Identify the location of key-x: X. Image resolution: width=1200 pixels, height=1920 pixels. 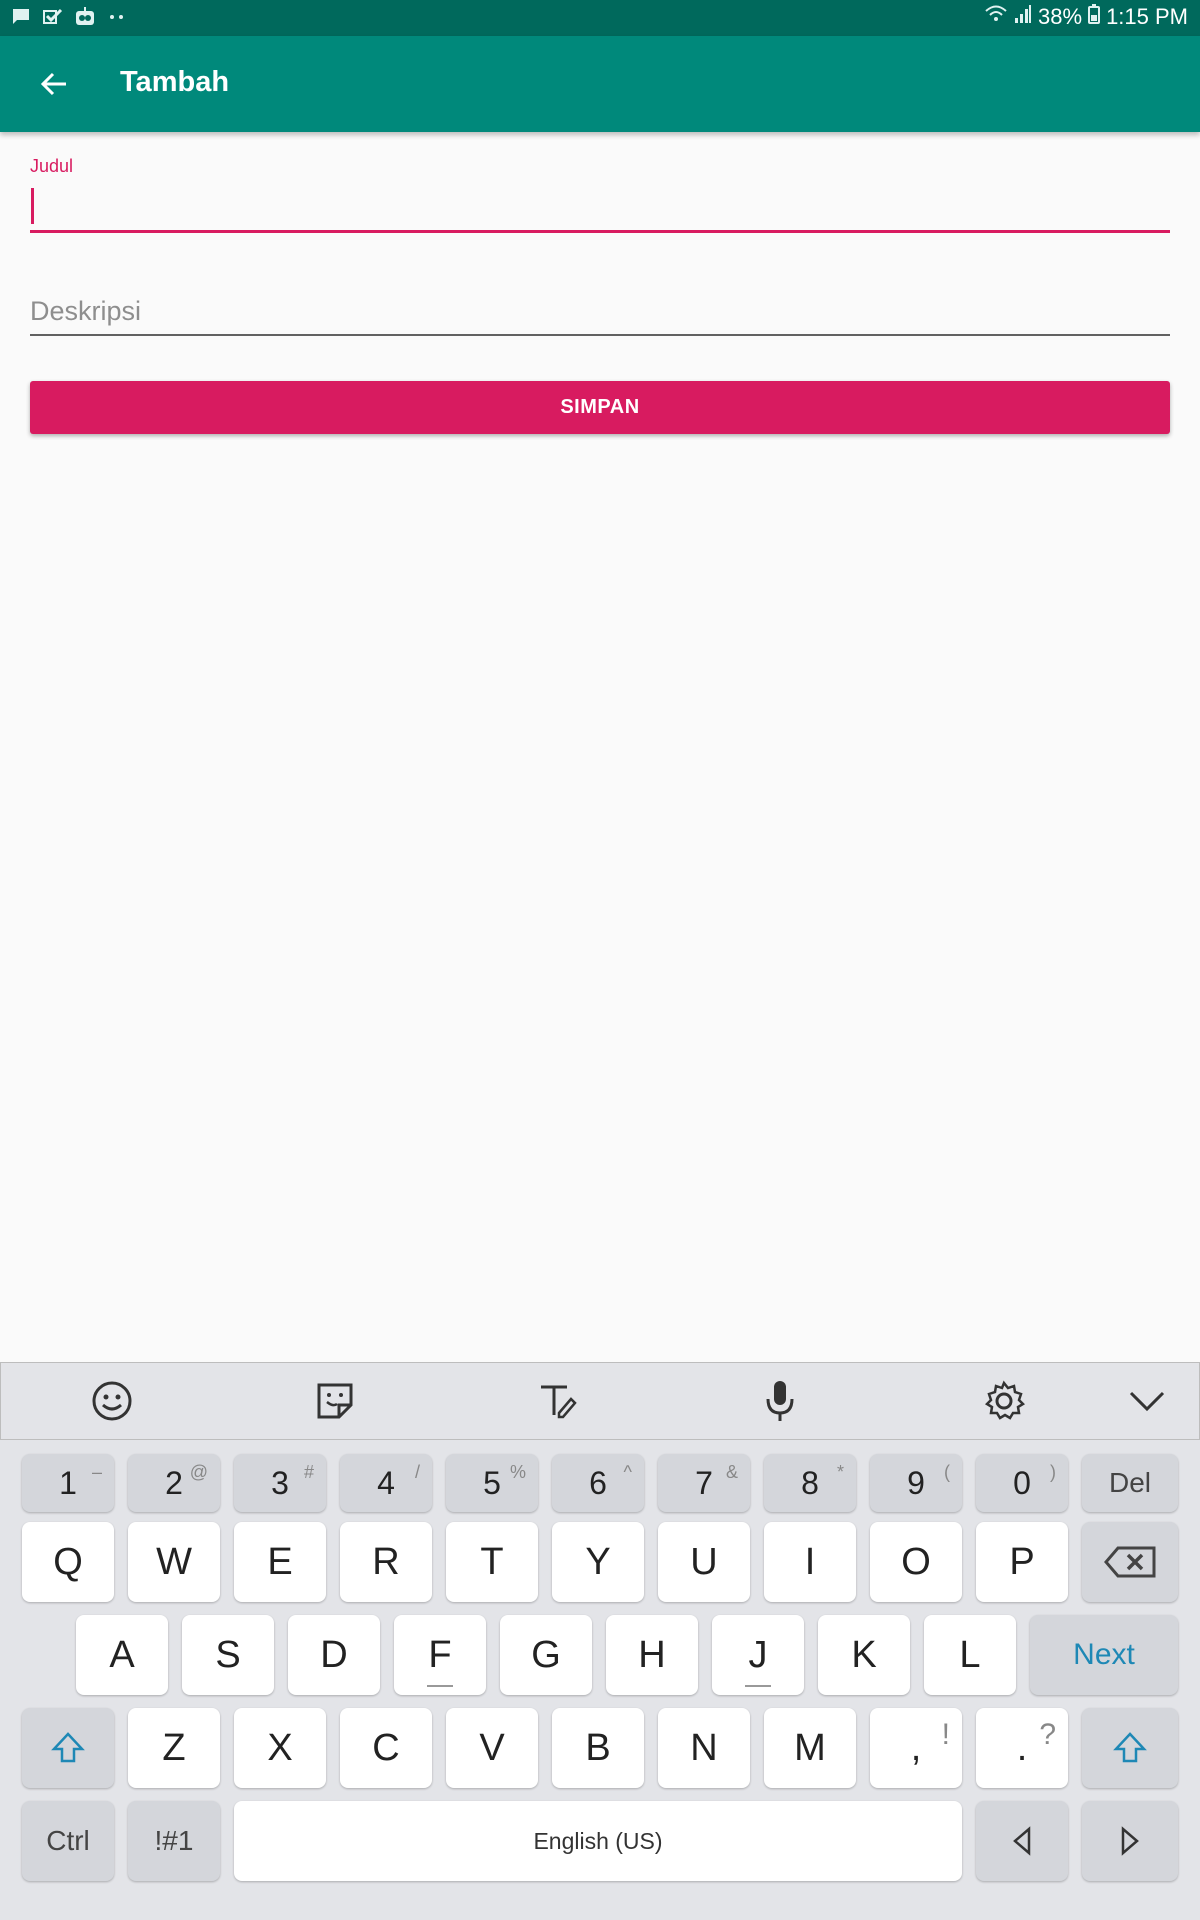
(280, 1748).